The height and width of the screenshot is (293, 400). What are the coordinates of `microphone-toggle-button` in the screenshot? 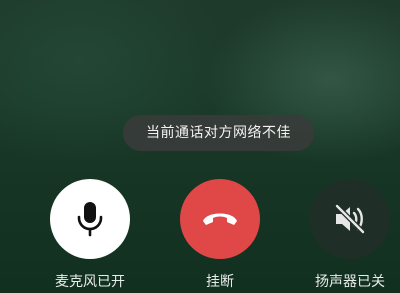 It's located at (90, 219).